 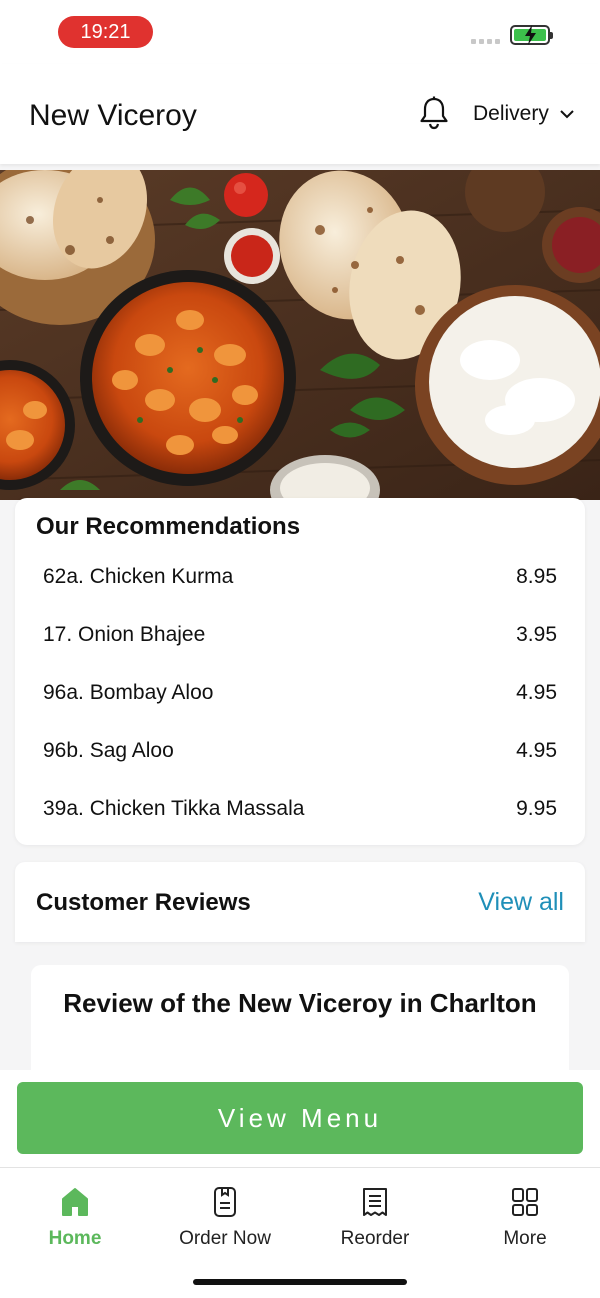 I want to click on item-name: 39a. Chicken Tikka Massala, so click(x=174, y=808).